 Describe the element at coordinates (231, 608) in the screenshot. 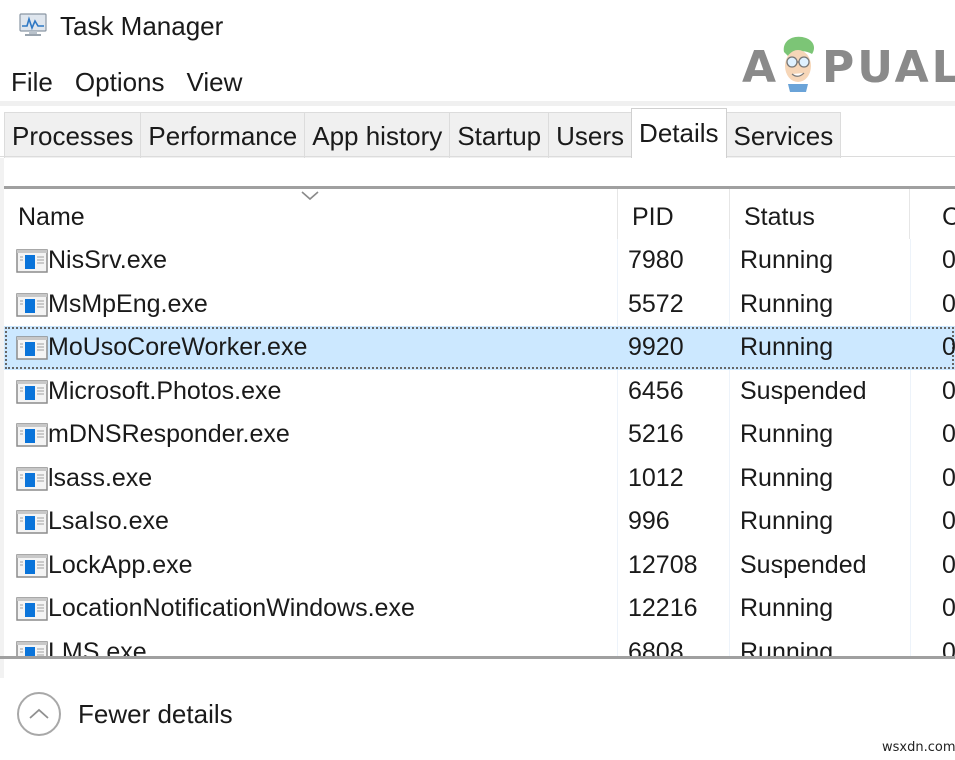

I see `process-name: LocationNotificationWindows.exe` at that location.